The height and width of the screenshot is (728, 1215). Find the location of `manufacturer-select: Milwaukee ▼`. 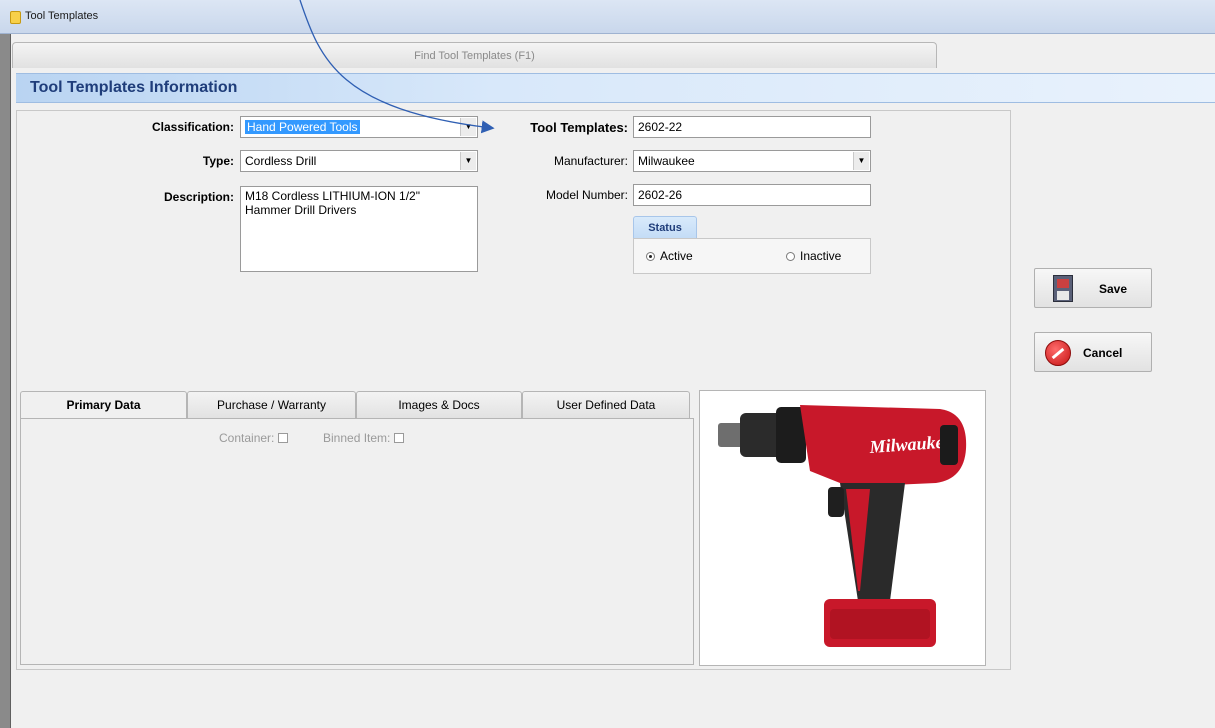

manufacturer-select: Milwaukee ▼ is located at coordinates (752, 161).